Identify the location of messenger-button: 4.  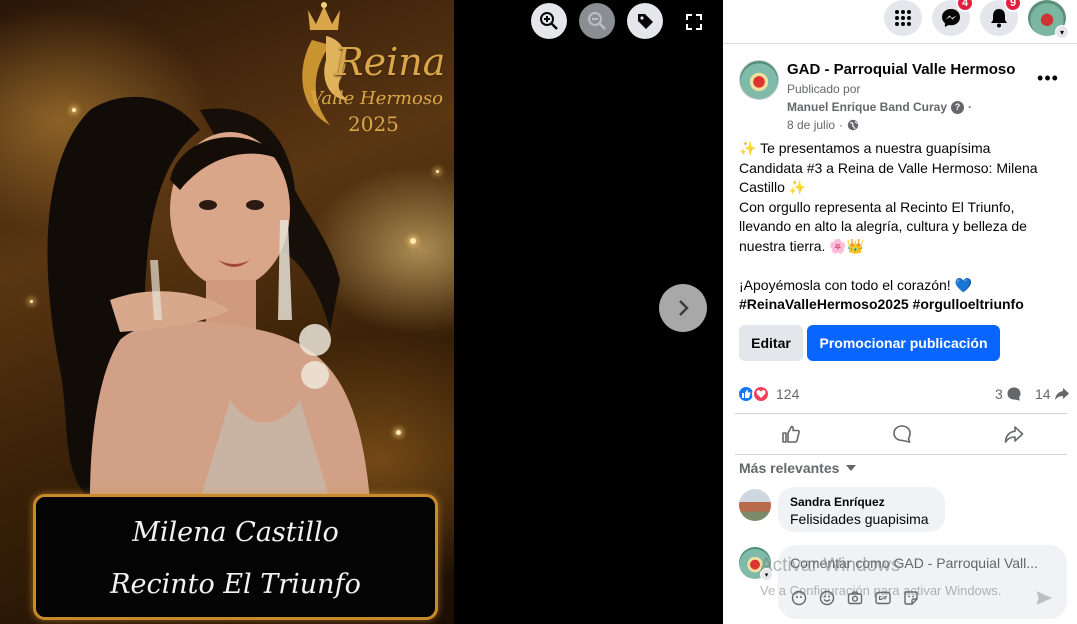
(953, 18).